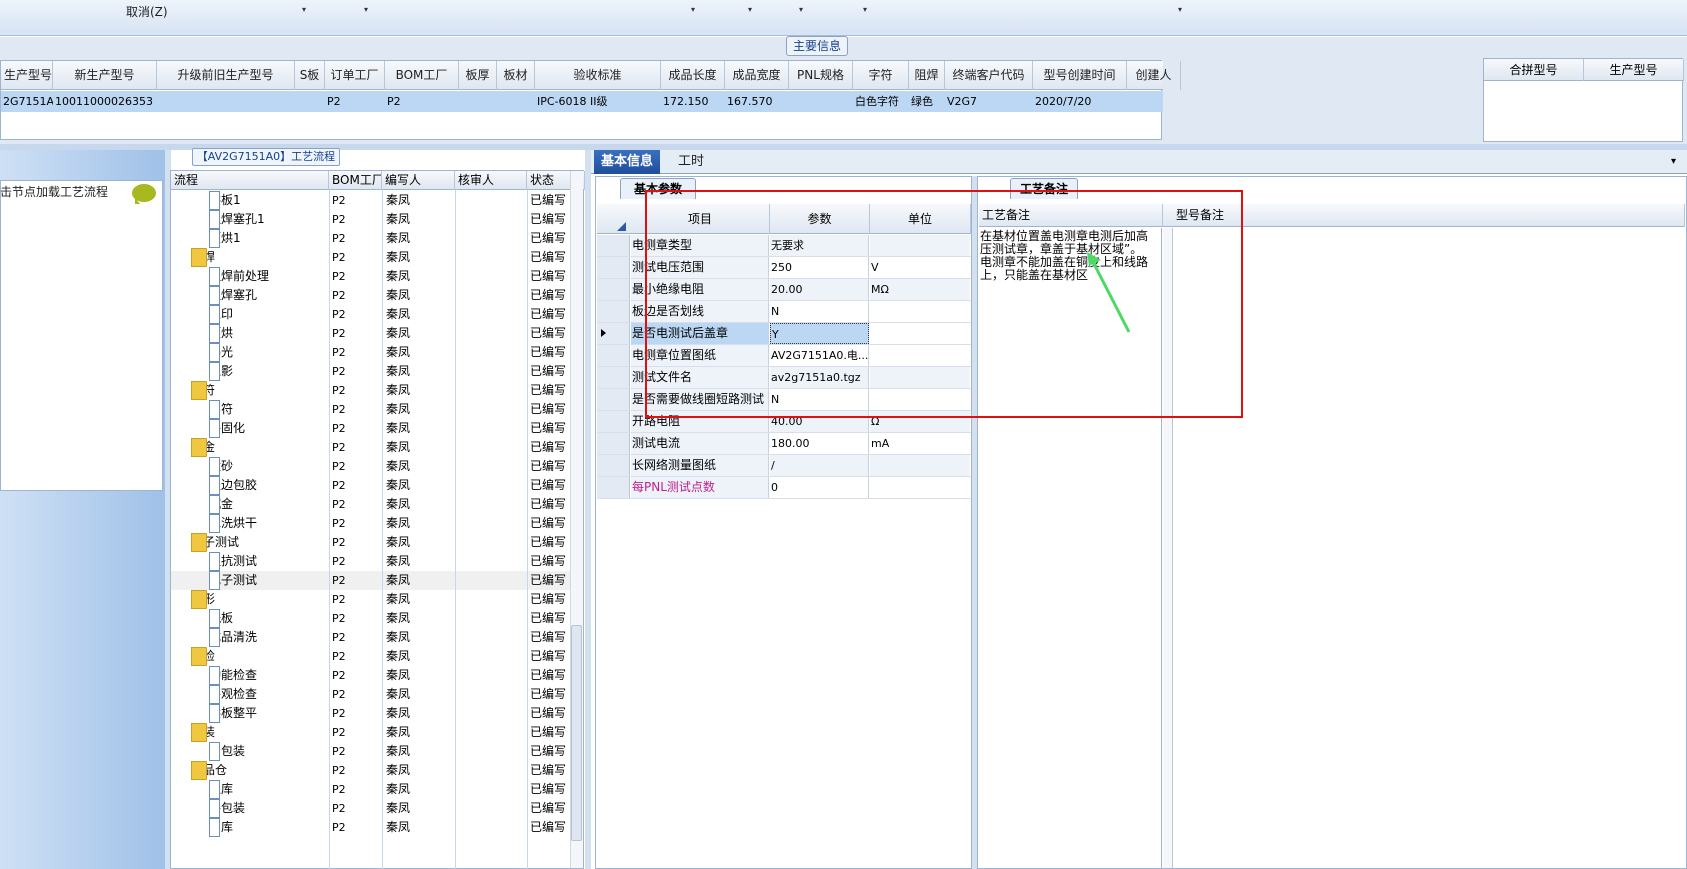  What do you see at coordinates (371, 352) in the screenshot?
I see `tree-row: 曝光 P2 秦凤 已编写` at bounding box center [371, 352].